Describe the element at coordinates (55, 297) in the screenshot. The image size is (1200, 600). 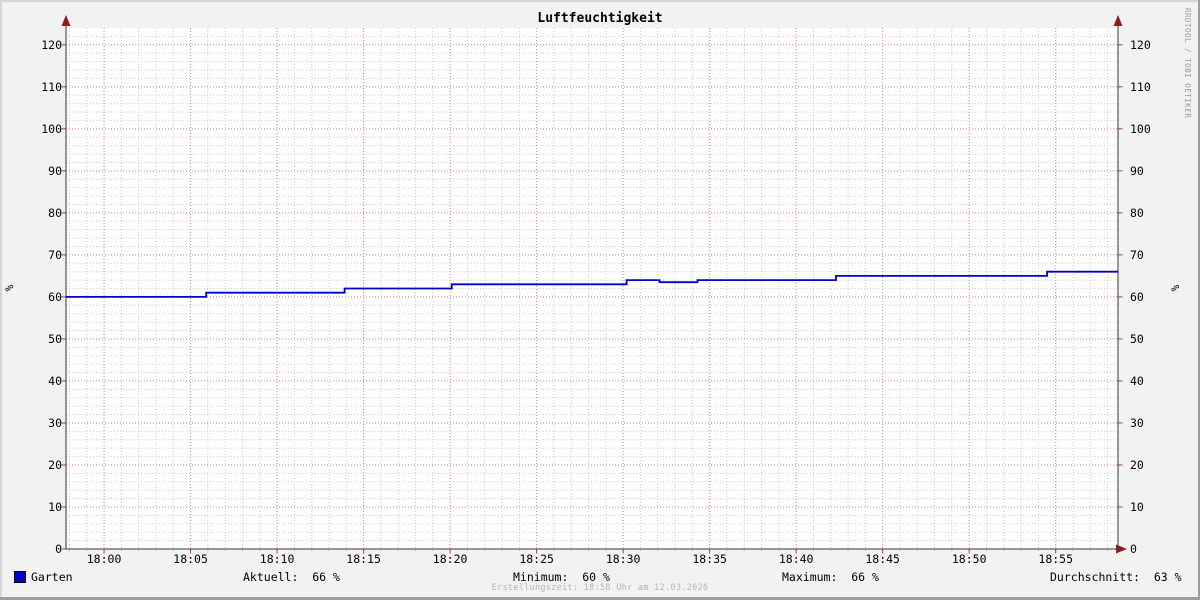
I see `y-tick-label-left: 60` at that location.